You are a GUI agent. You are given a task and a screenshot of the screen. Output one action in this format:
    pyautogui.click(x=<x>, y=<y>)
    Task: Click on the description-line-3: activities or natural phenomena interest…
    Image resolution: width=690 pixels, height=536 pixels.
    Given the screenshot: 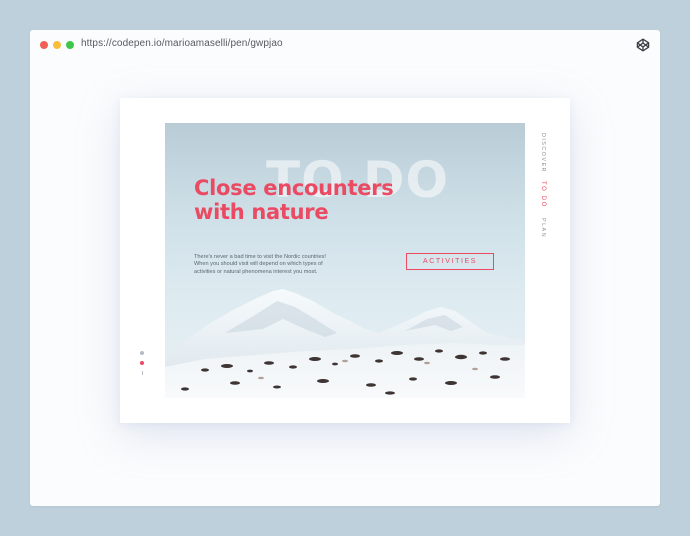 What is the action you would take?
    pyautogui.click(x=256, y=271)
    